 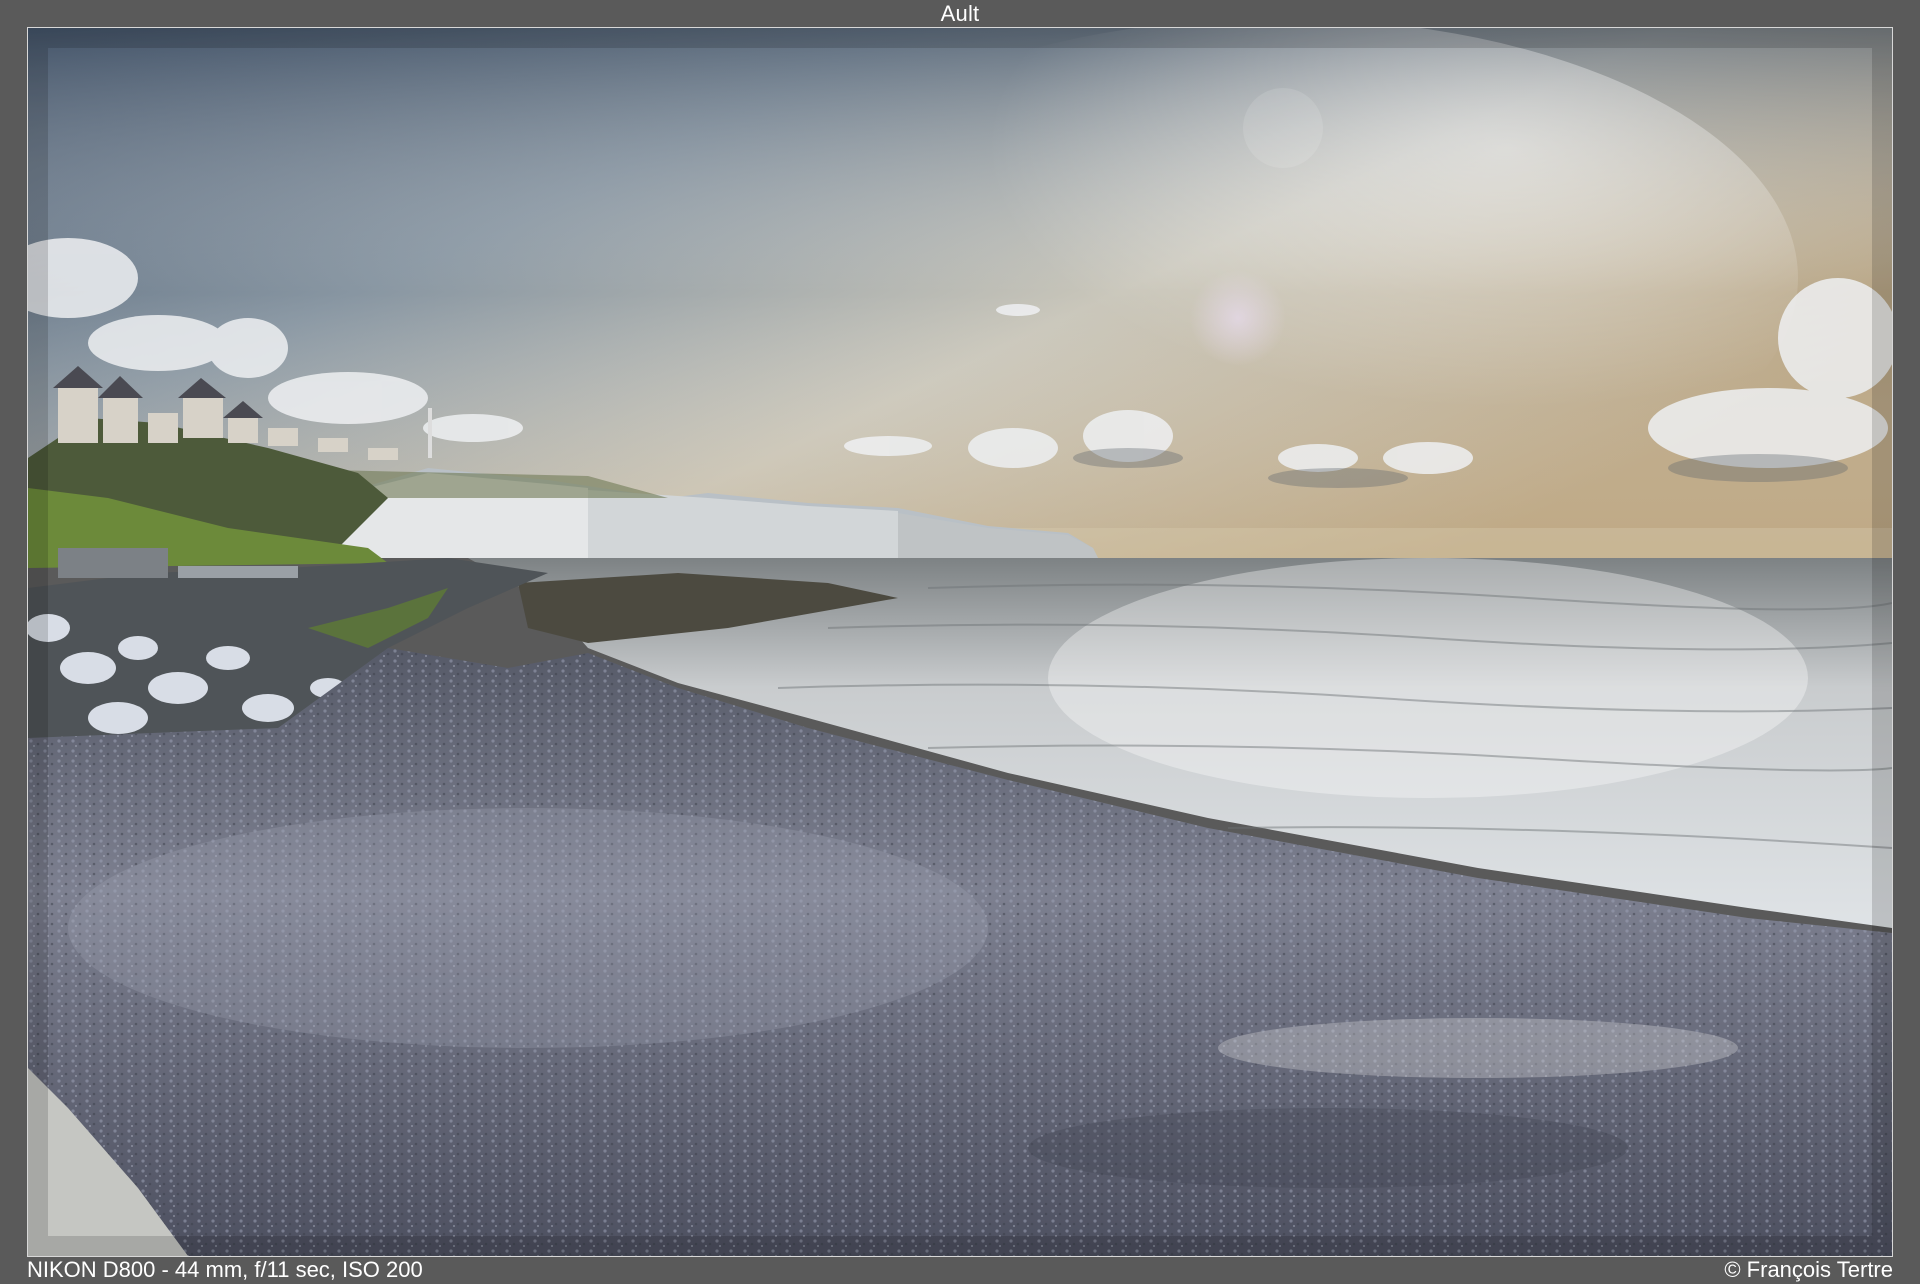 What do you see at coordinates (1808, 1269) in the screenshot?
I see `copyright-caption: © François Tertre` at bounding box center [1808, 1269].